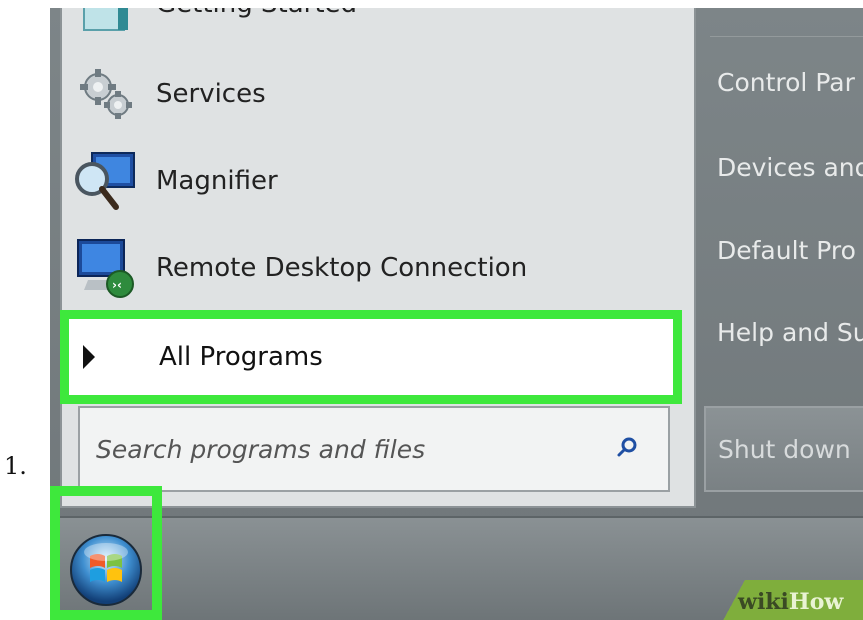 This screenshot has width=863, height=620. Describe the element at coordinates (786, 36) in the screenshot. I see `right-pane-separator` at that location.